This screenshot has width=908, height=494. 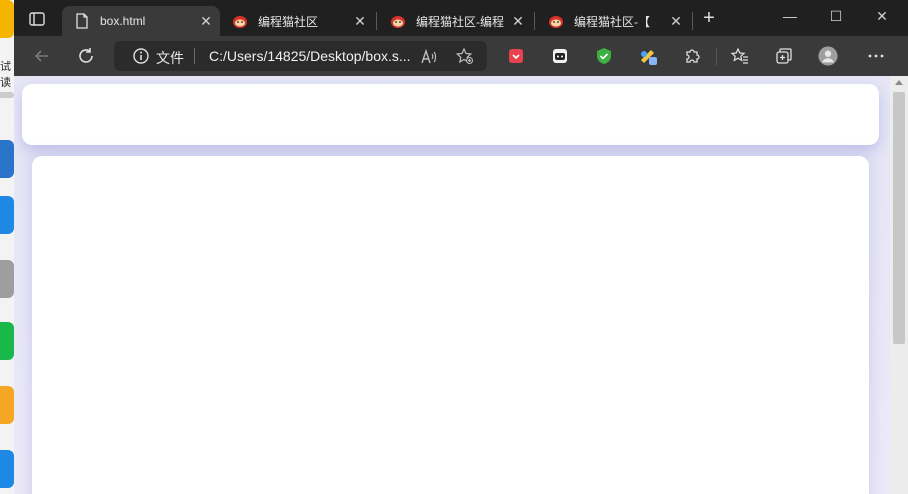 I want to click on profile-avatar-icon, so click(x=828, y=56).